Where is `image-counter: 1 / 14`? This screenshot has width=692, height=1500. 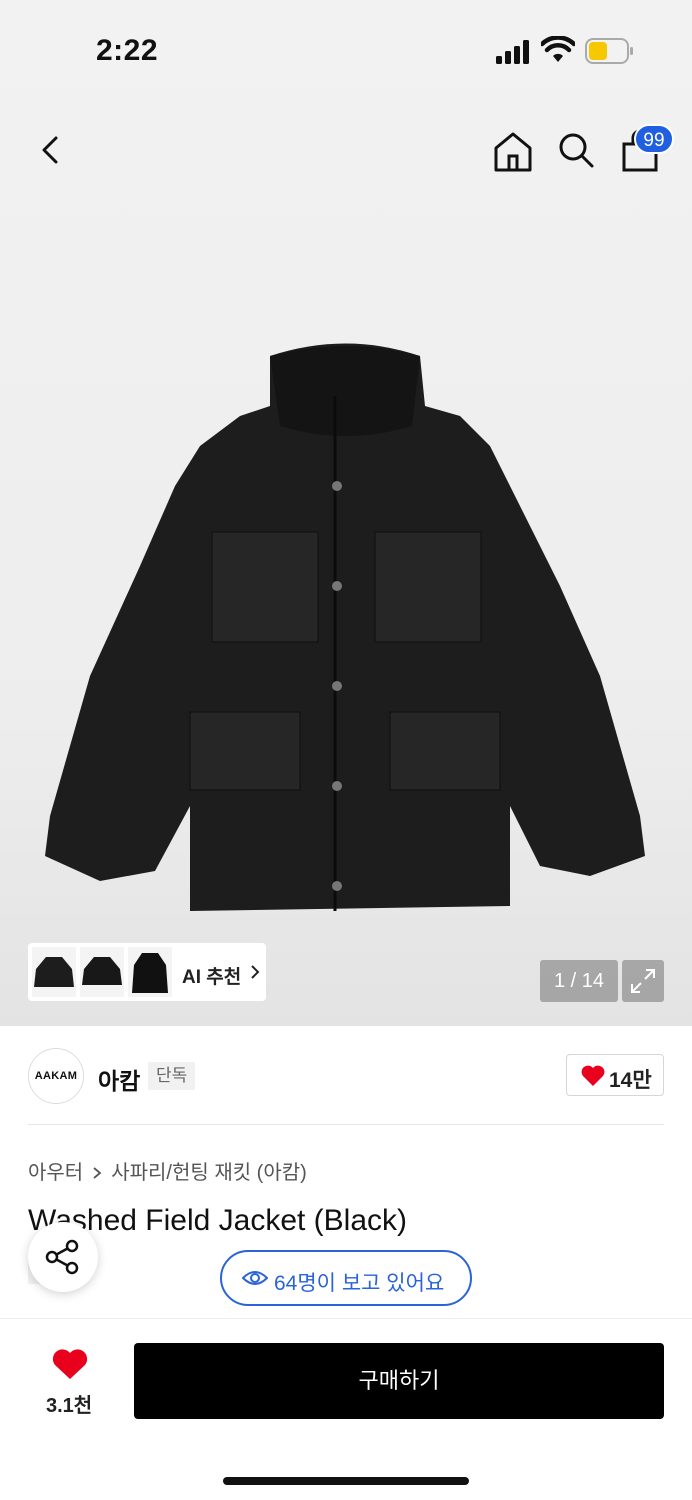
image-counter: 1 / 14 is located at coordinates (579, 981).